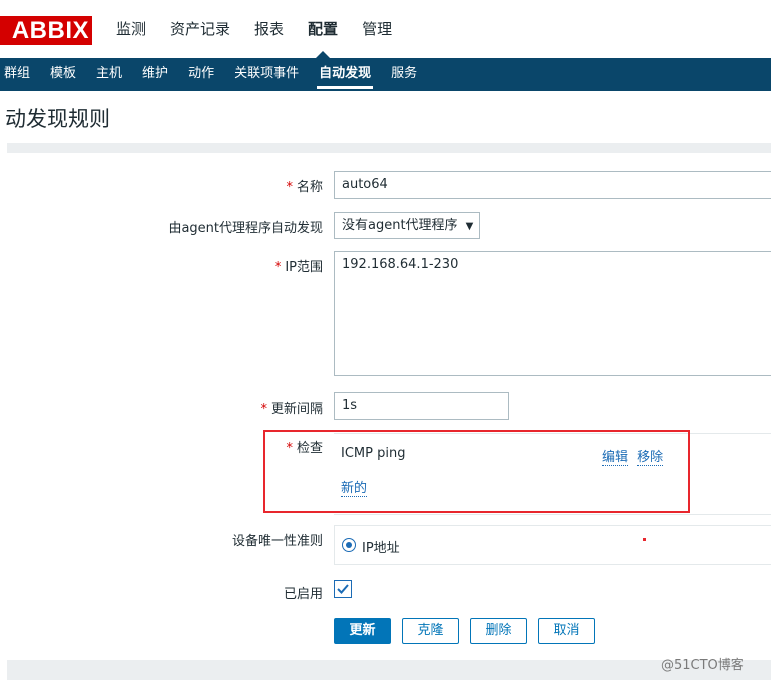  What do you see at coordinates (476, 471) in the screenshot?
I see `highlight-frame` at bounding box center [476, 471].